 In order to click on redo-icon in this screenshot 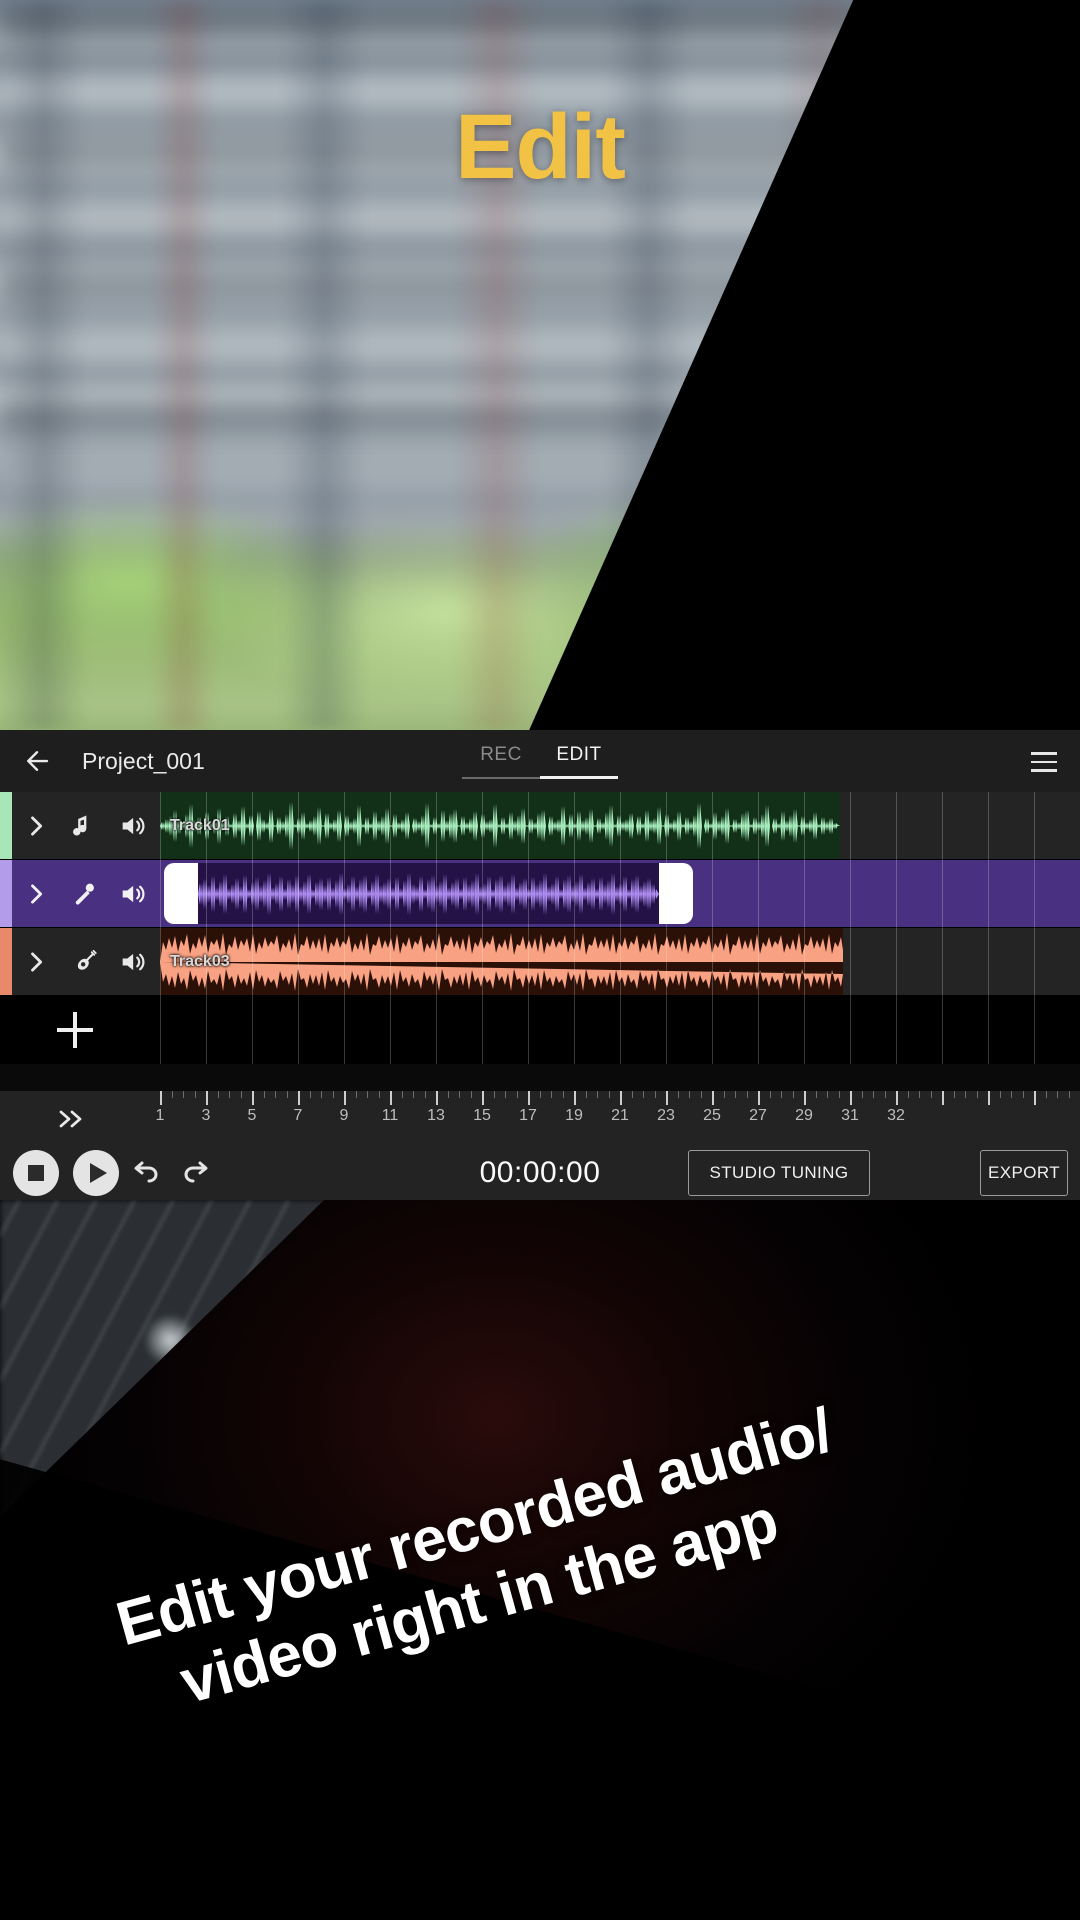, I will do `click(196, 1172)`.